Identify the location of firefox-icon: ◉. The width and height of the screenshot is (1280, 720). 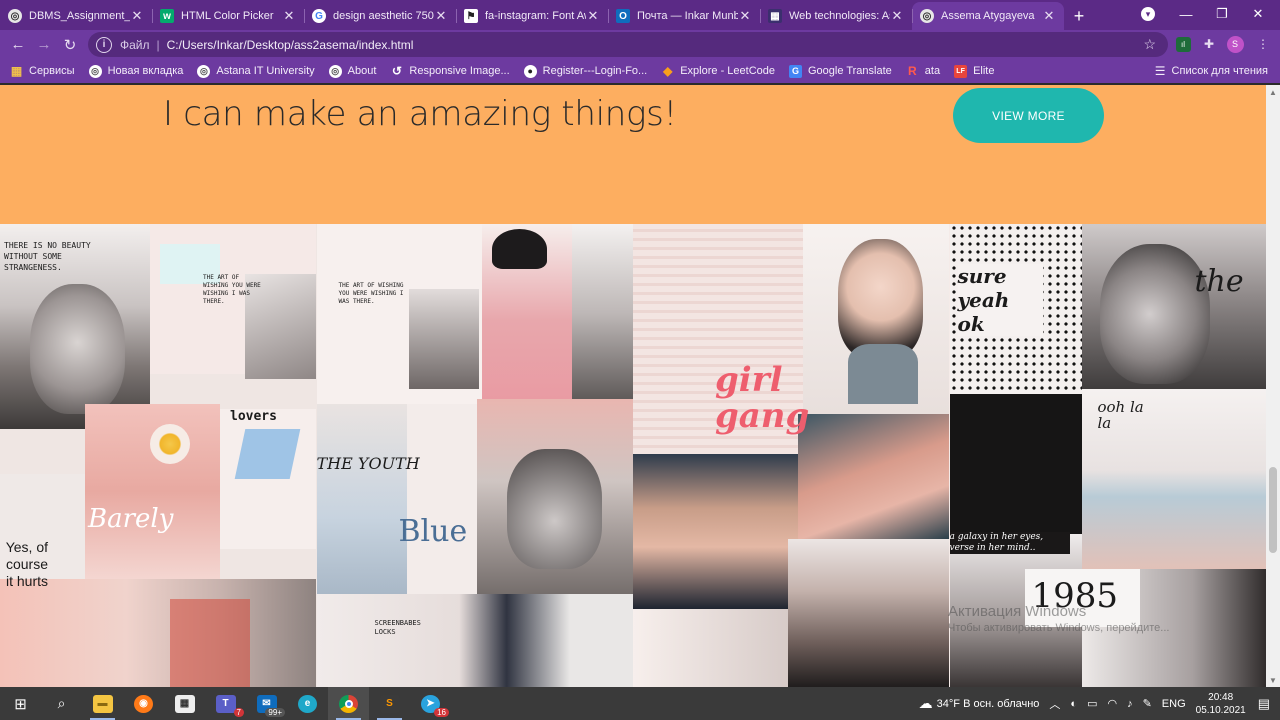
(143, 703).